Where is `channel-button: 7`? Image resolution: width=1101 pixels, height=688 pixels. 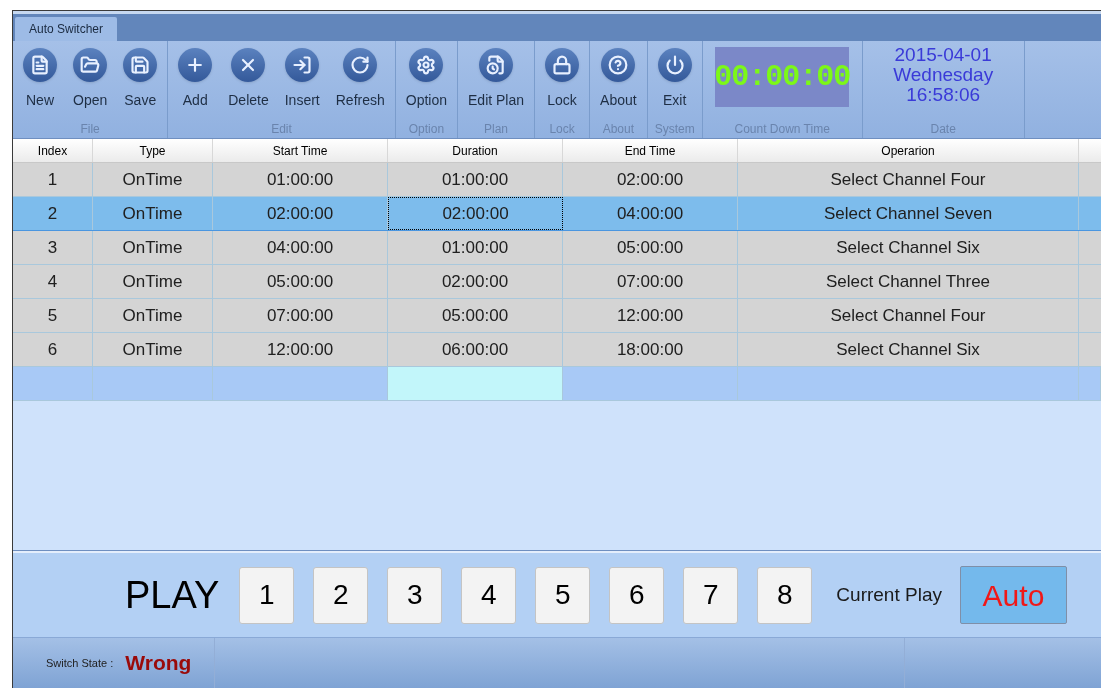 channel-button: 7 is located at coordinates (711, 595).